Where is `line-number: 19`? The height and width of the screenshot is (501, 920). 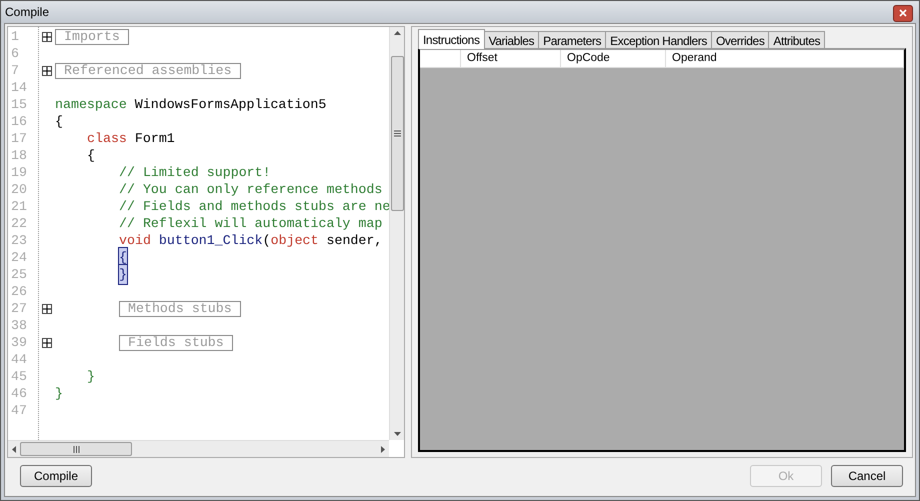
line-number: 19 is located at coordinates (19, 173).